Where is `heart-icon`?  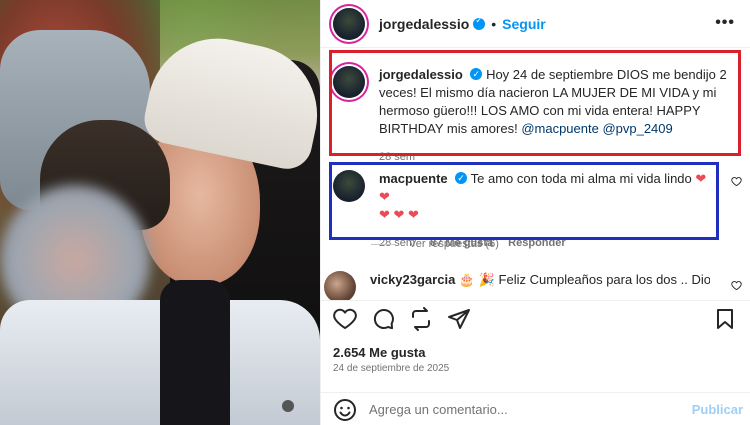 heart-icon is located at coordinates (345, 319).